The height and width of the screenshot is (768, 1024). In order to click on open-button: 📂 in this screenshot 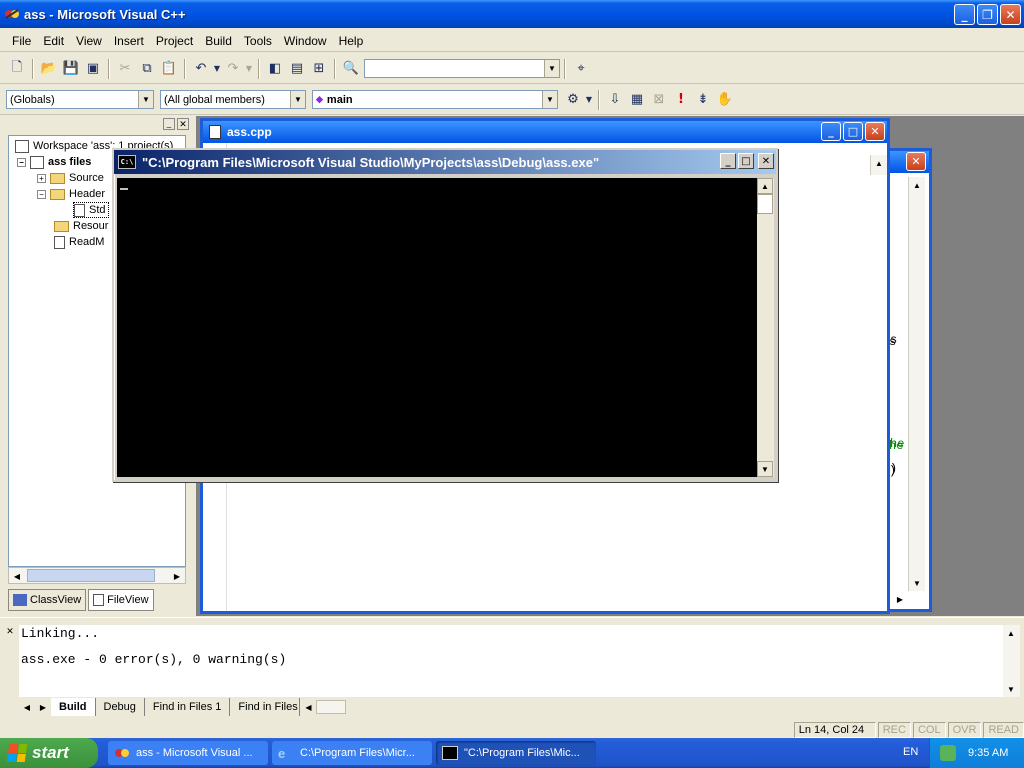, I will do `click(49, 69)`.